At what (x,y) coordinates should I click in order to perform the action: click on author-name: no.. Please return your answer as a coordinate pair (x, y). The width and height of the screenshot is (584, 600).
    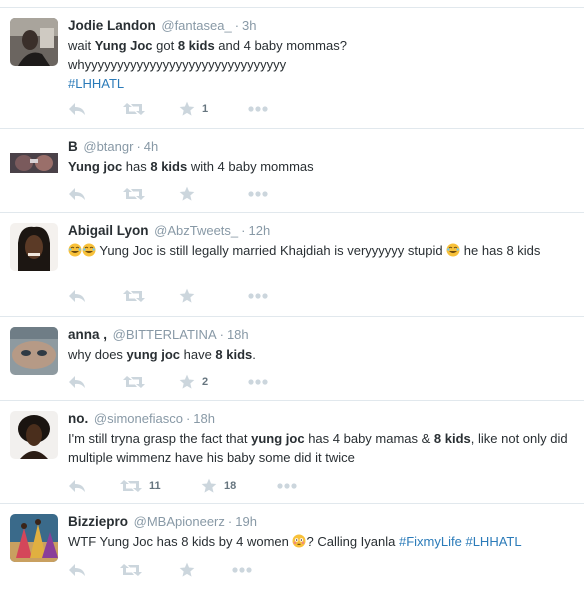
    Looking at the image, I should click on (78, 418).